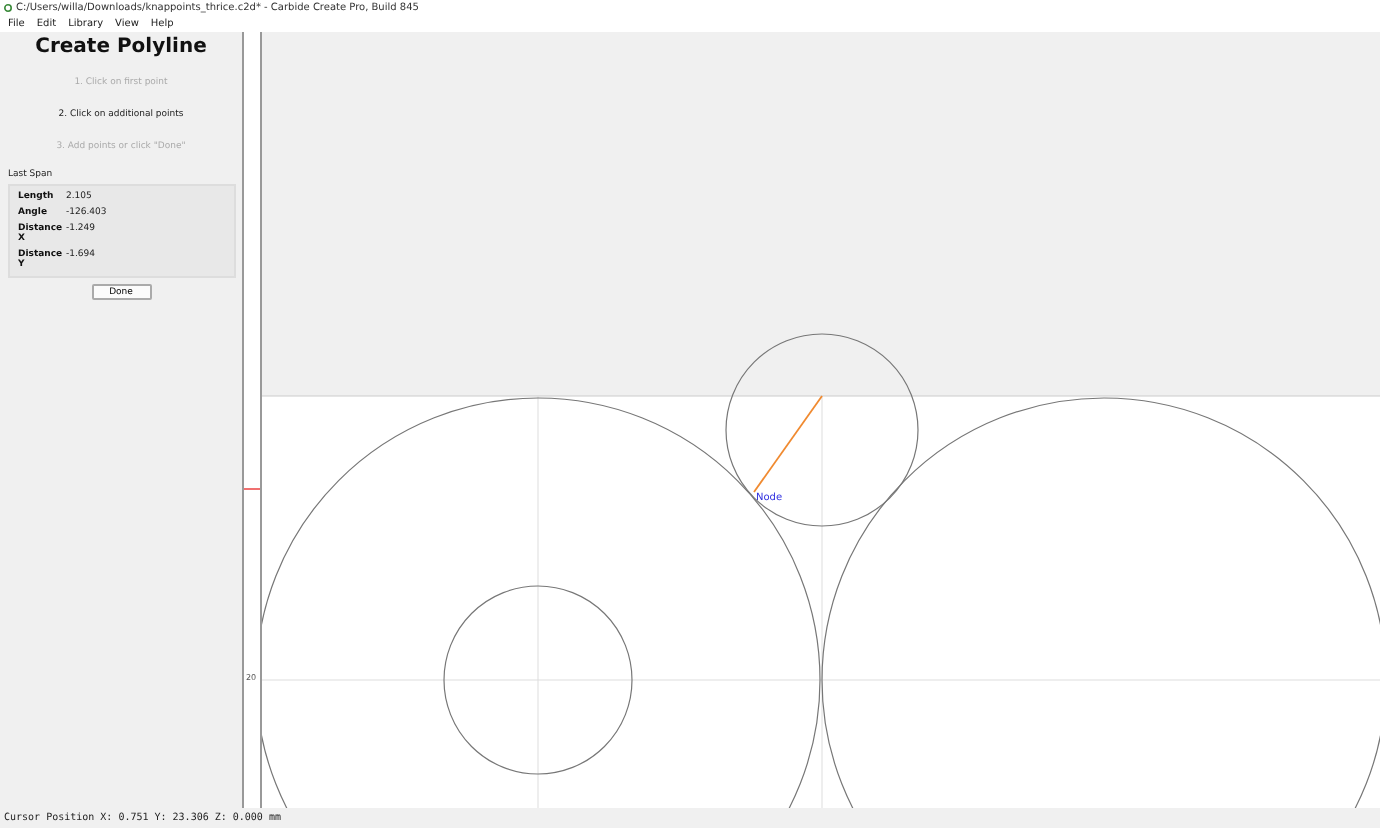  What do you see at coordinates (788, 444) in the screenshot?
I see `polyline-segment` at bounding box center [788, 444].